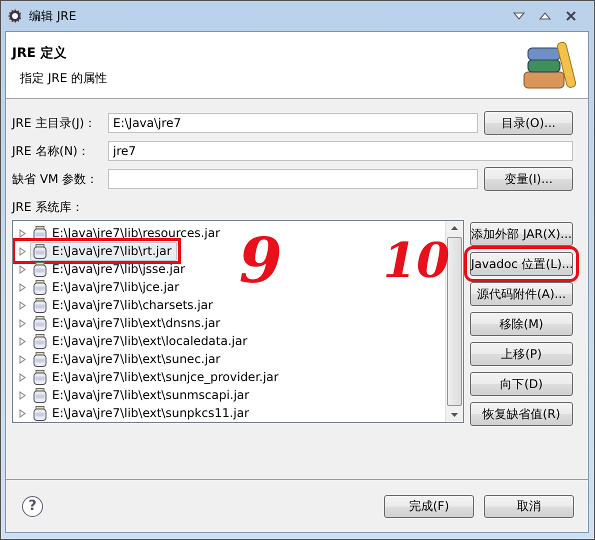  I want to click on text-field: jre7, so click(340, 151).